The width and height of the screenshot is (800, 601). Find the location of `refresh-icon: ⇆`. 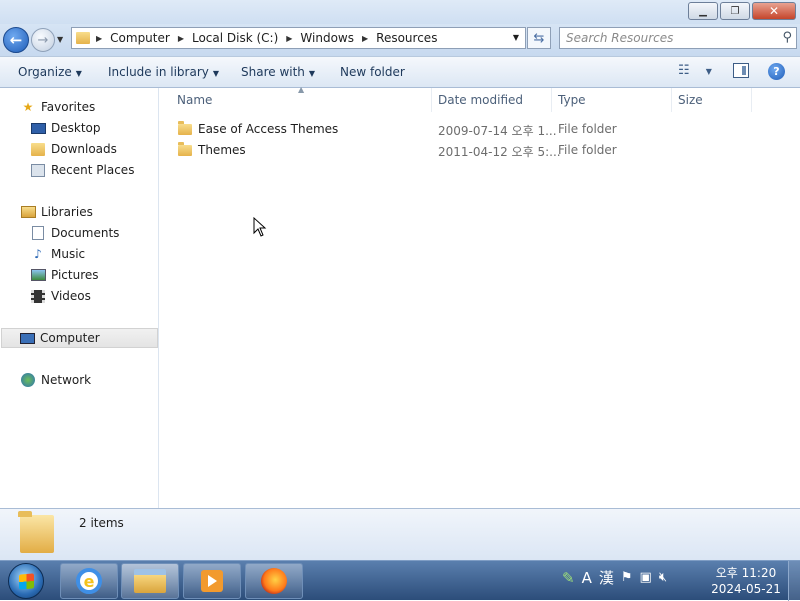

refresh-icon: ⇆ is located at coordinates (539, 38).